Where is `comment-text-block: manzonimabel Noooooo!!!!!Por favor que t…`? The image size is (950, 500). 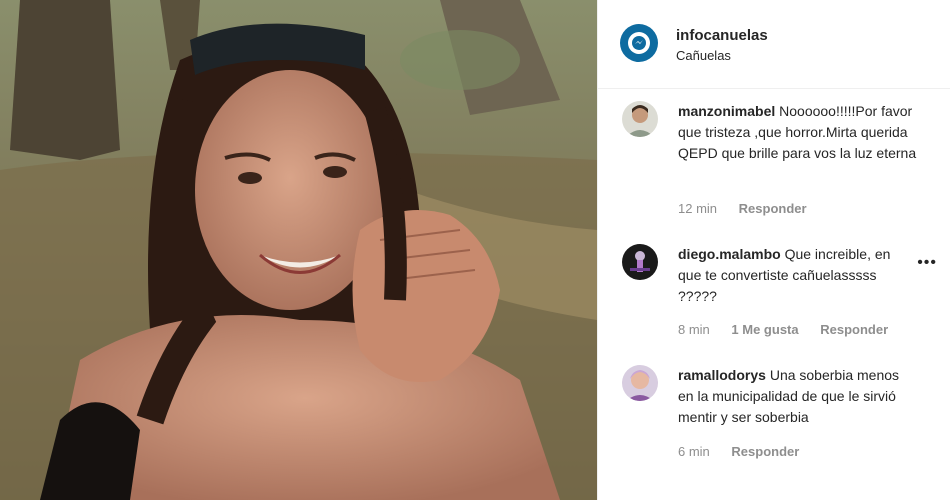
comment-text-block: manzonimabel Noooooo!!!!!Por favor que t… is located at coordinates (798, 132).